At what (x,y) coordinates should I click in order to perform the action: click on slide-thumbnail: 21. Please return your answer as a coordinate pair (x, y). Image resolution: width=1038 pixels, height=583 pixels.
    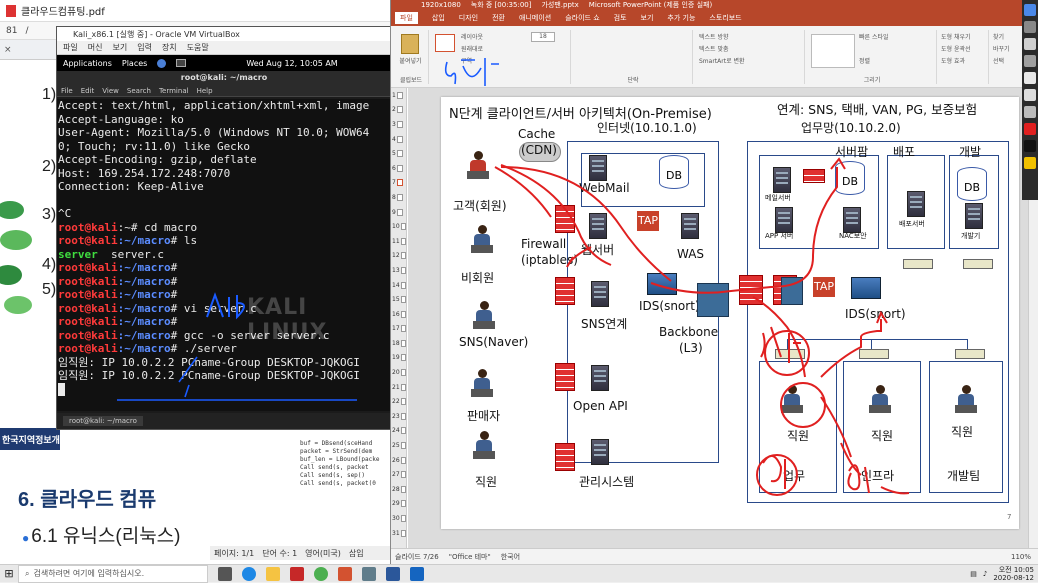
    Looking at the image, I should click on (398, 387).